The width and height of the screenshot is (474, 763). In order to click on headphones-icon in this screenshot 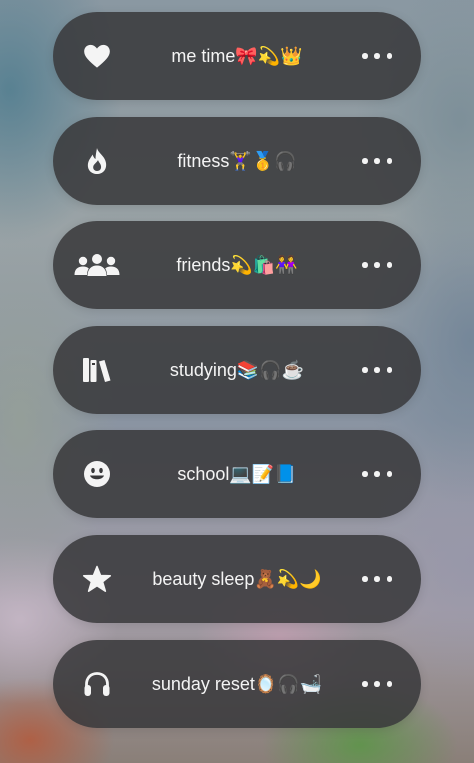, I will do `click(97, 684)`.